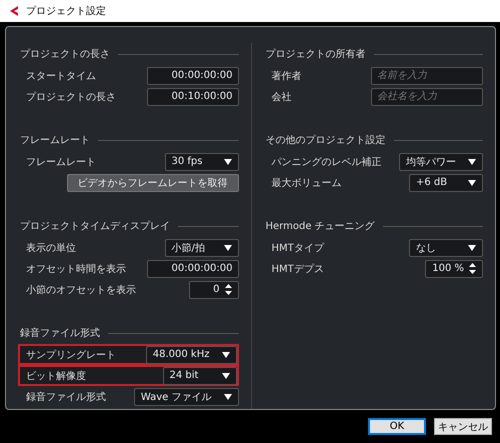 The image size is (500, 443). I want to click on setting-label: 最大ボリューム, so click(307, 183).